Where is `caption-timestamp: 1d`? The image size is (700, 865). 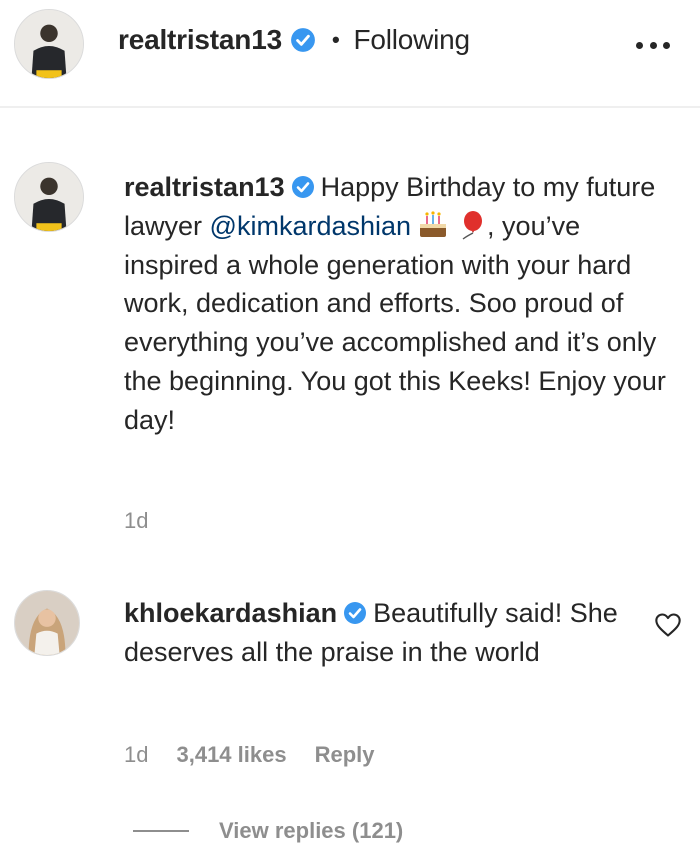 caption-timestamp: 1d is located at coordinates (136, 520).